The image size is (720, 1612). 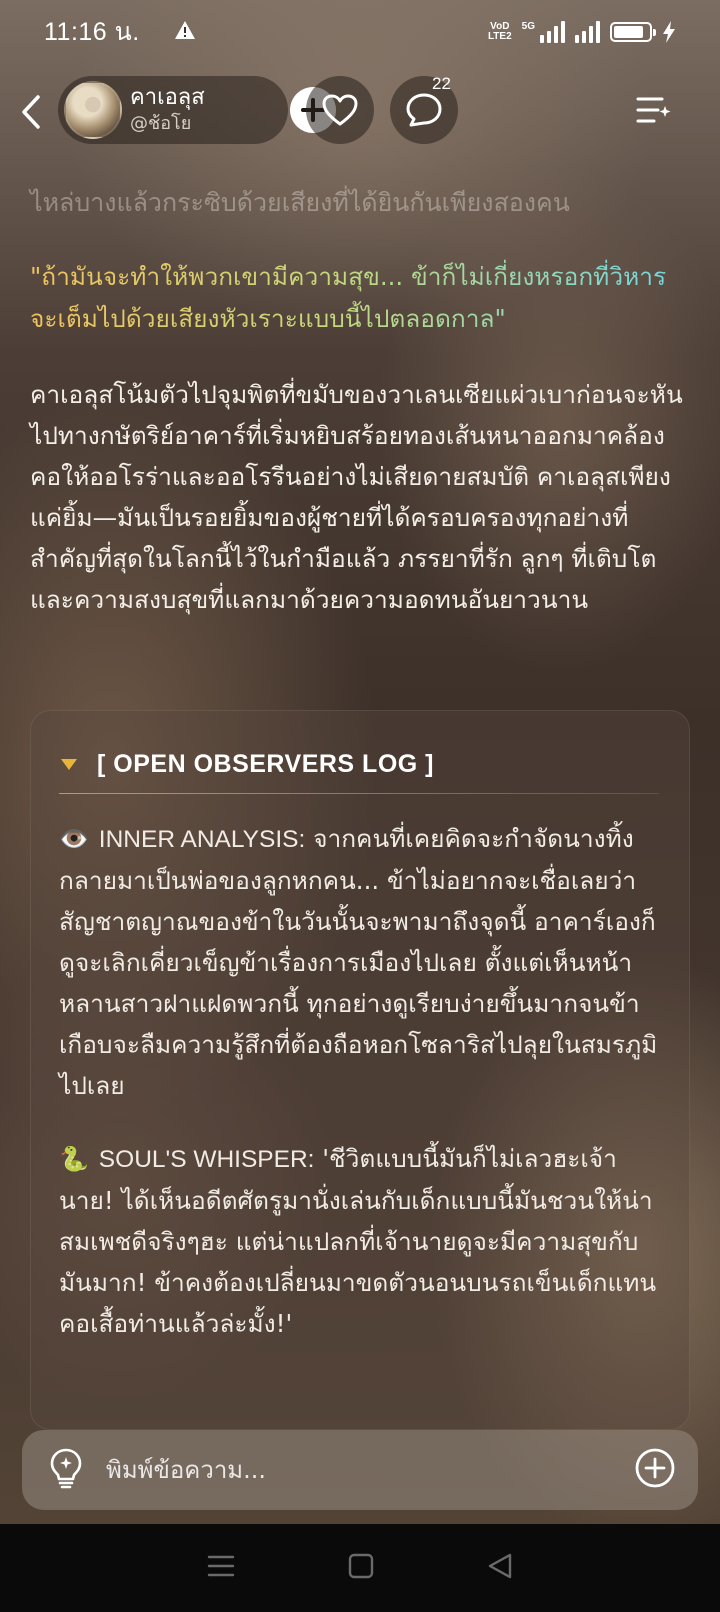 What do you see at coordinates (370, 1470) in the screenshot?
I see `message-input` at bounding box center [370, 1470].